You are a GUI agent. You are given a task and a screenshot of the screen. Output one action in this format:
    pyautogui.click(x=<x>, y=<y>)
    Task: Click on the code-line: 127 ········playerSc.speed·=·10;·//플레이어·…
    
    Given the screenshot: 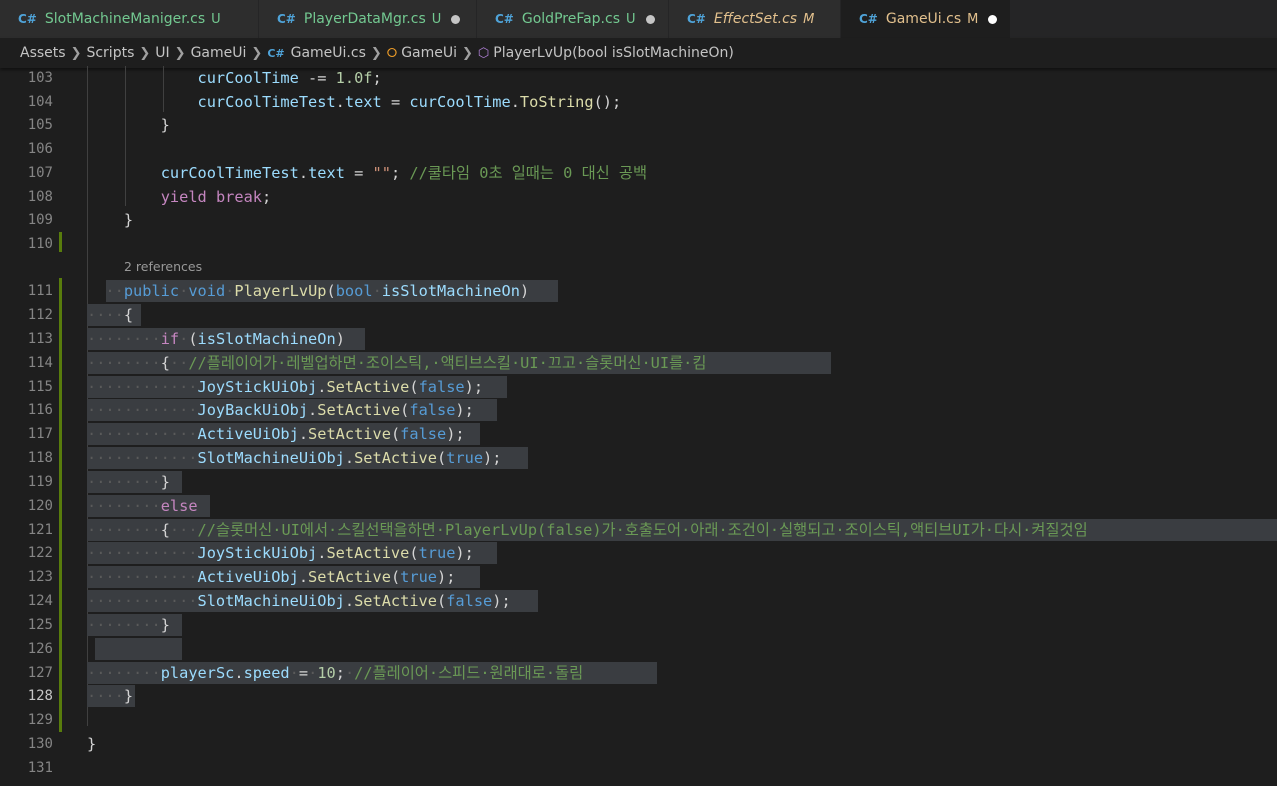 What is the action you would take?
    pyautogui.click(x=638, y=673)
    